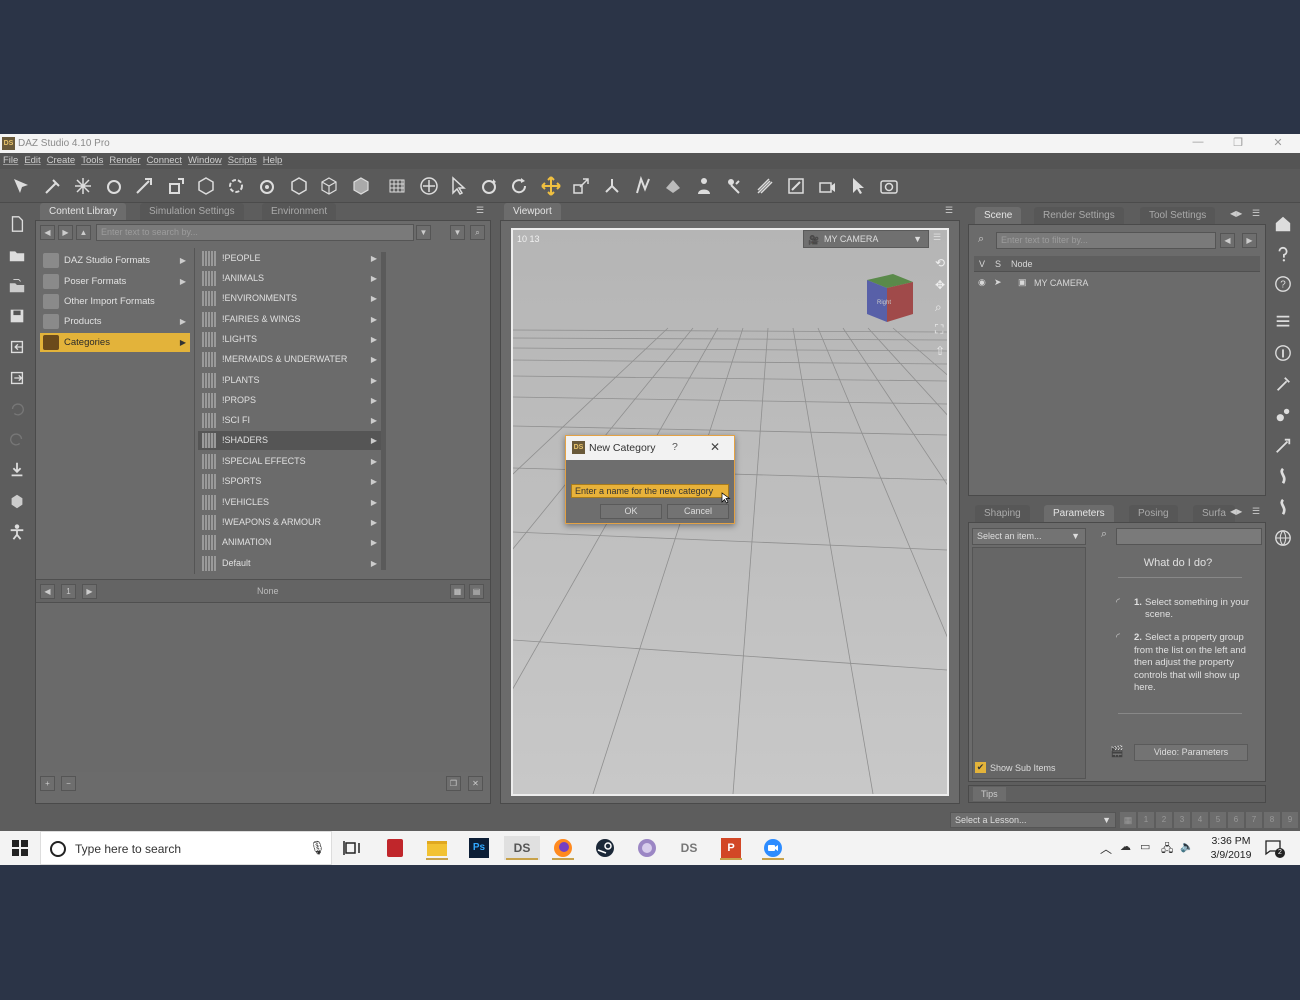 The width and height of the screenshot is (1300, 1000). What do you see at coordinates (479, 848) in the screenshot?
I see `photoshop-icon: Ps` at bounding box center [479, 848].